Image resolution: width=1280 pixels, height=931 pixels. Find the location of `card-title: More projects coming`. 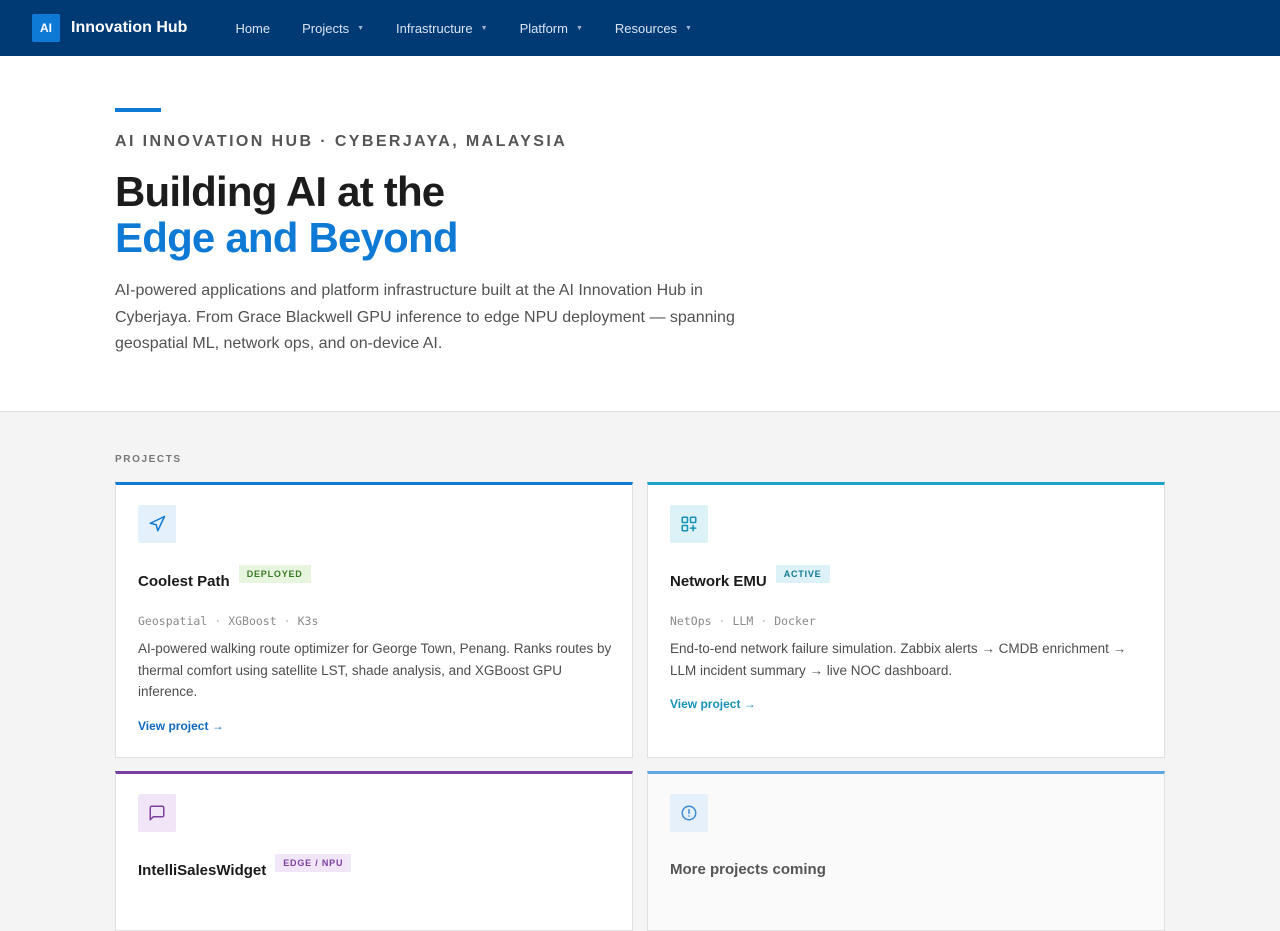

card-title: More projects coming is located at coordinates (748, 869).